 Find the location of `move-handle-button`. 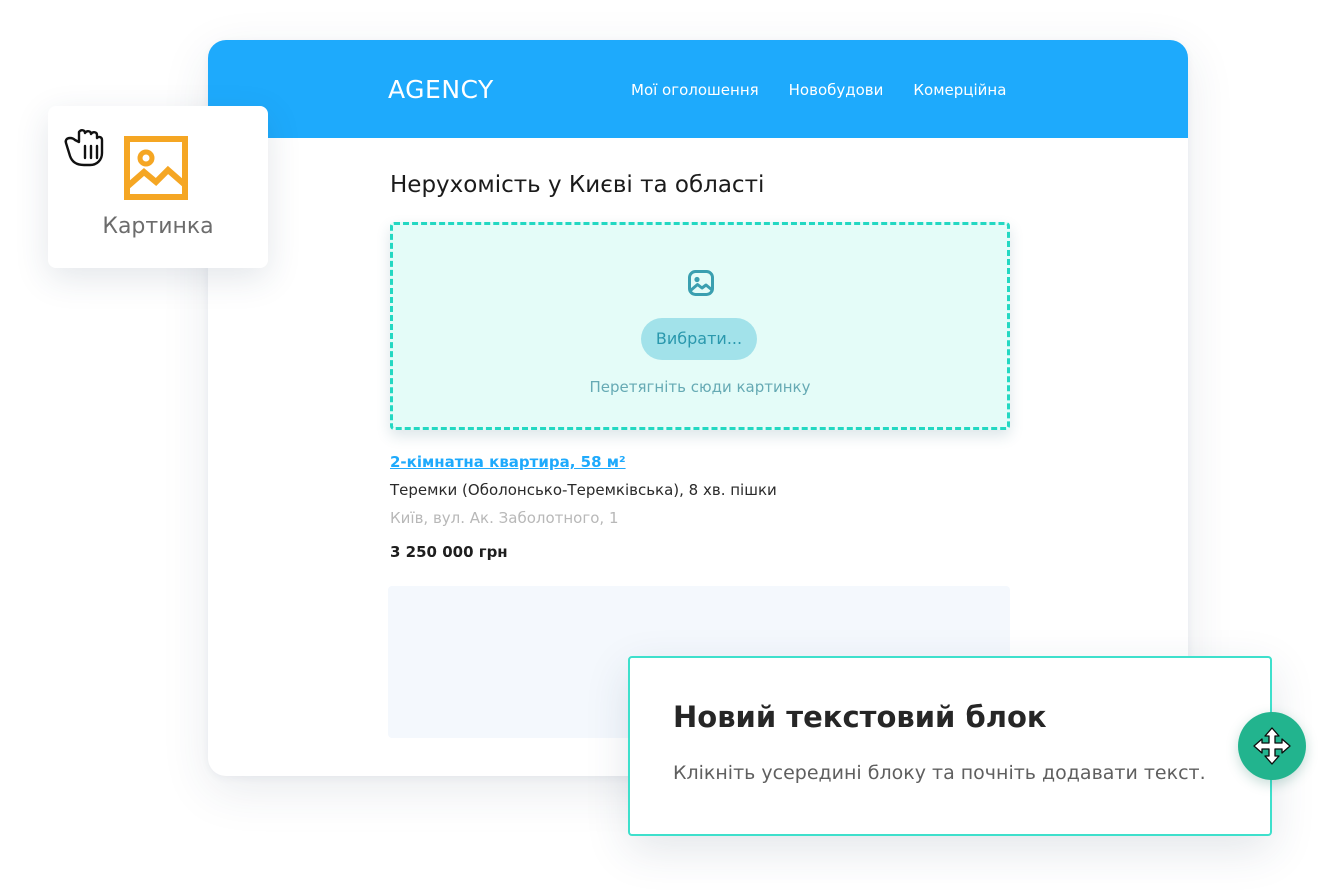

move-handle-button is located at coordinates (1272, 746).